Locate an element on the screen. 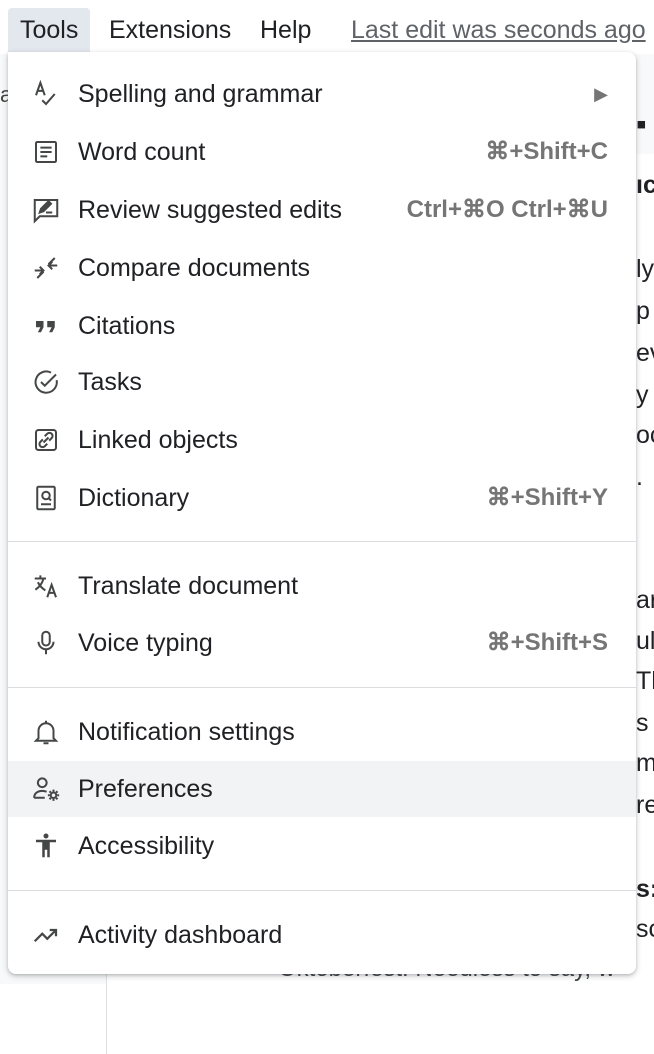 The height and width of the screenshot is (1054, 654). menu-tools: Tools is located at coordinates (49, 30).